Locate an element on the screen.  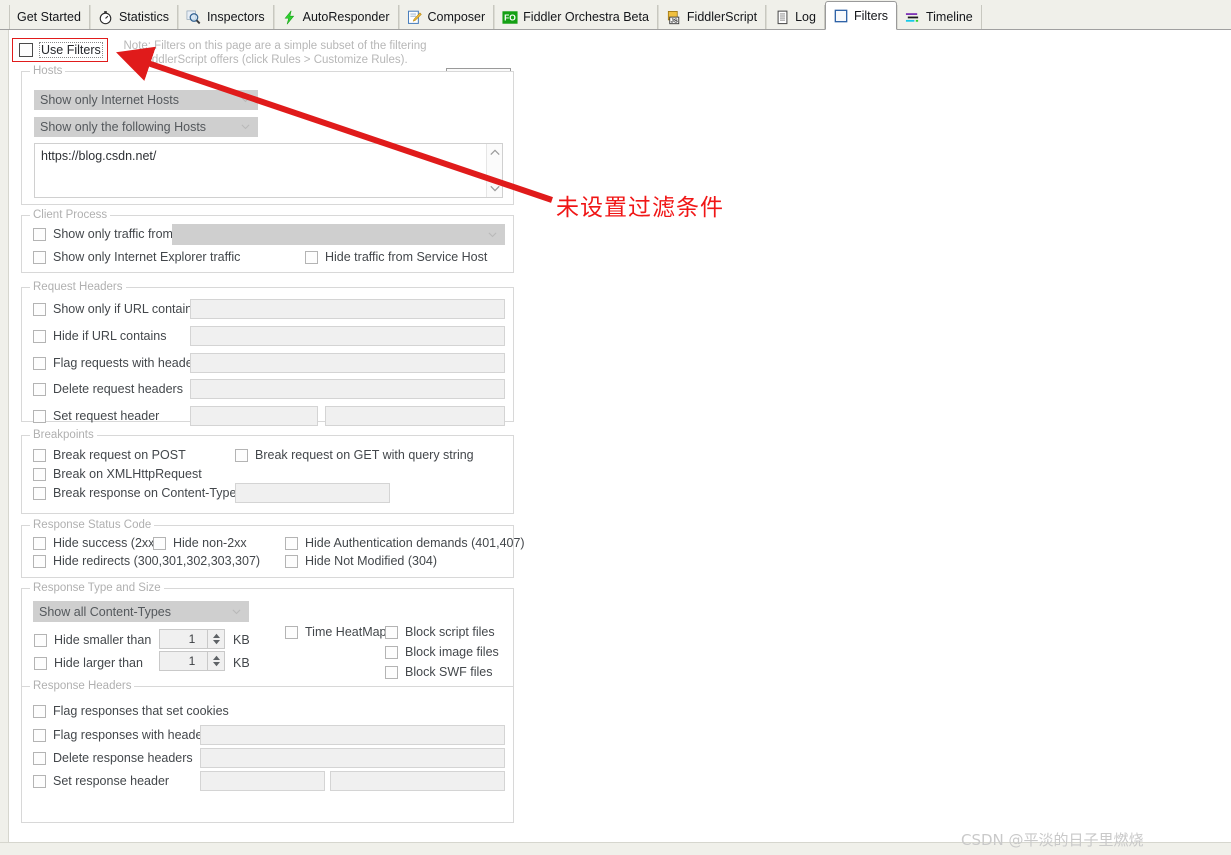
show-only-traffic-from-checkbox is located at coordinates (39, 234).